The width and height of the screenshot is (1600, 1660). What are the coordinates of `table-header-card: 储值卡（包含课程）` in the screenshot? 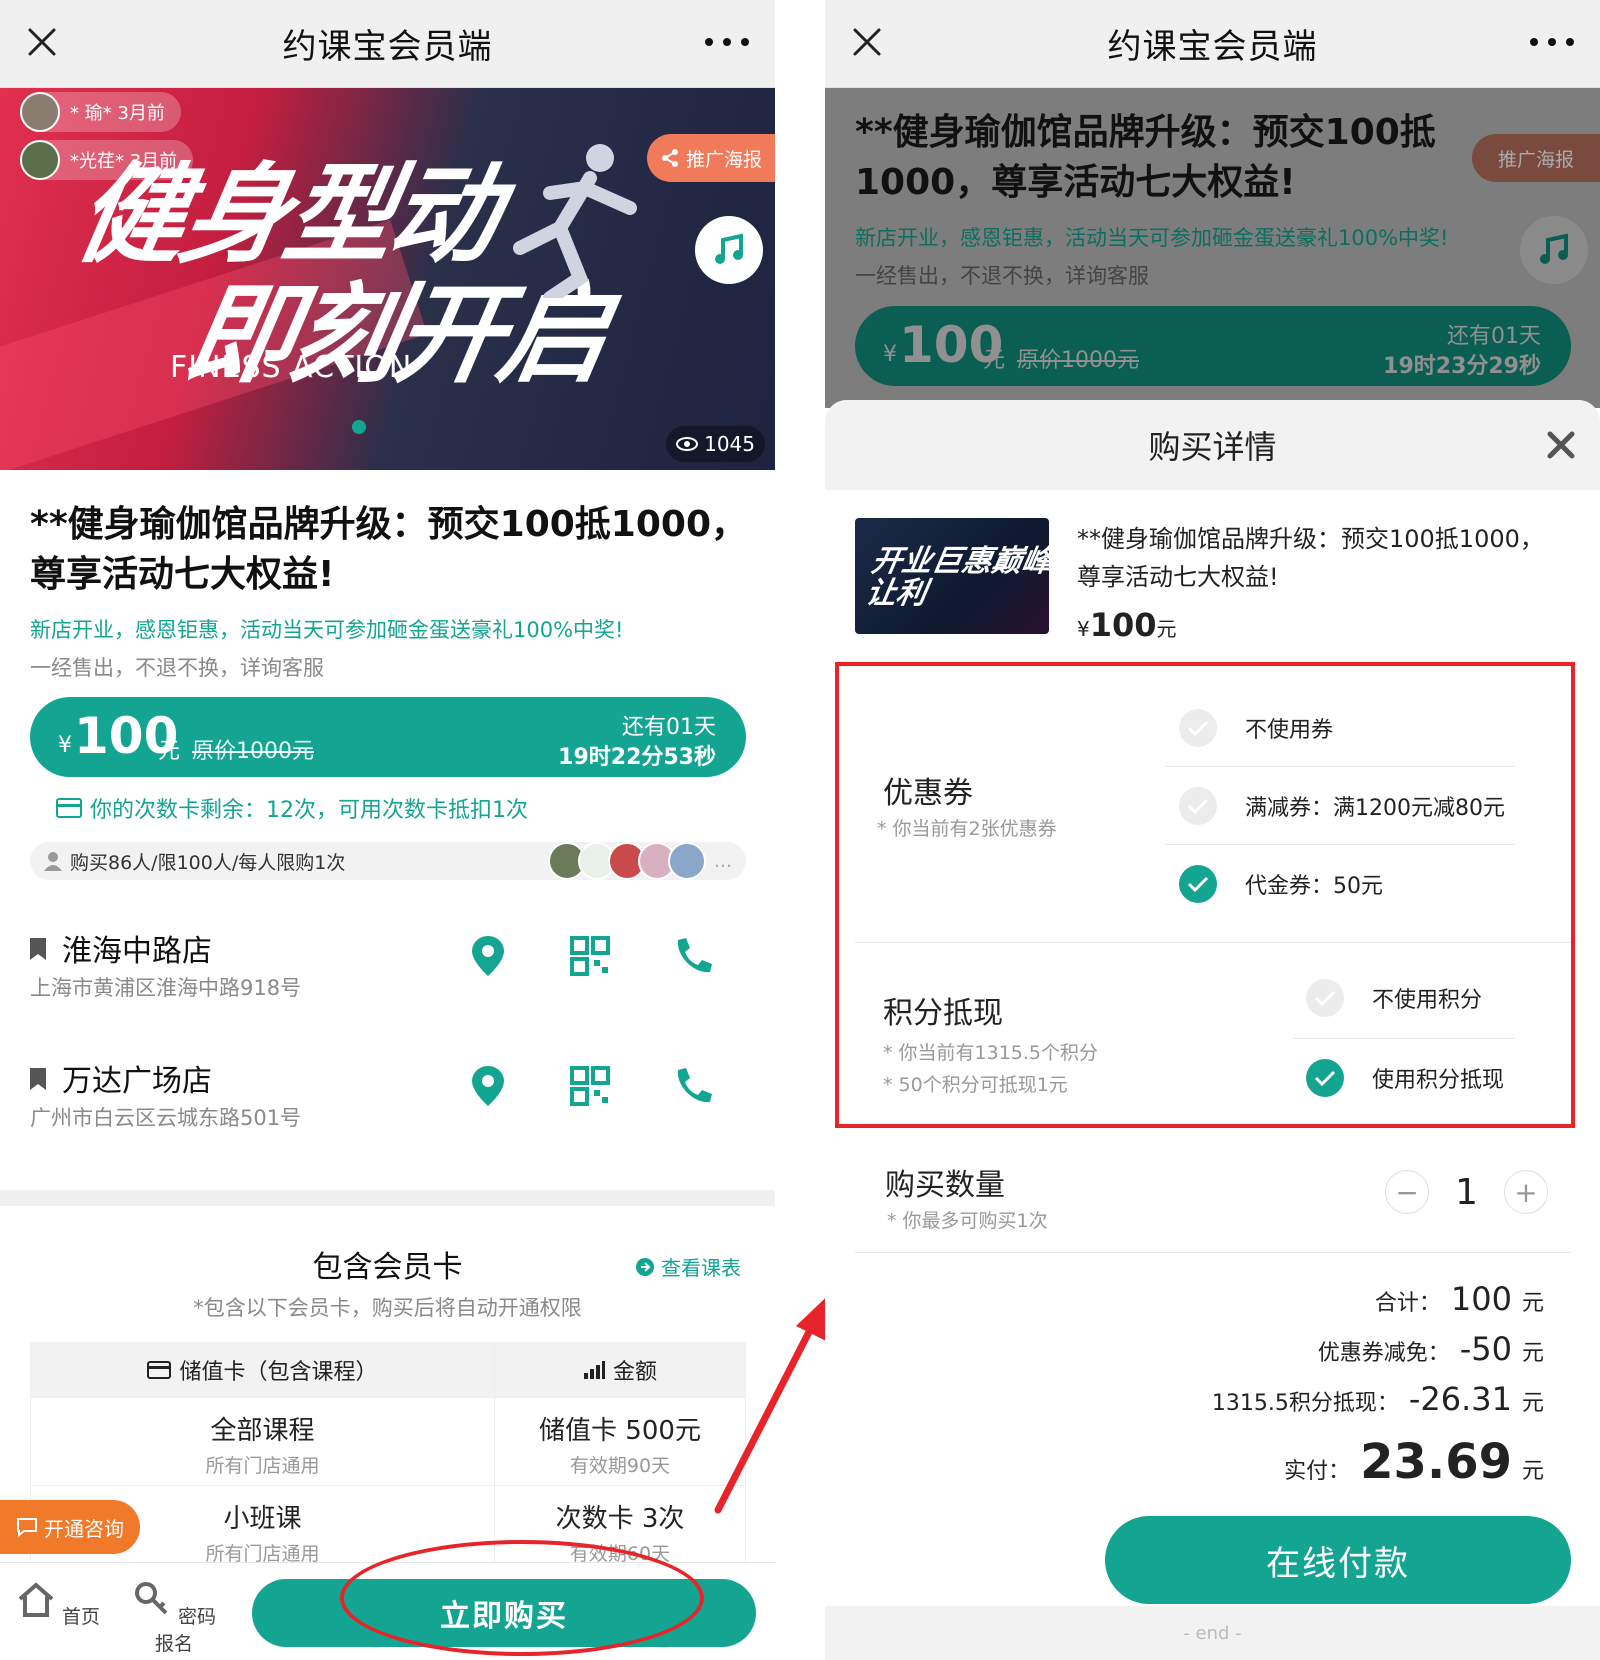 It's located at (263, 1370).